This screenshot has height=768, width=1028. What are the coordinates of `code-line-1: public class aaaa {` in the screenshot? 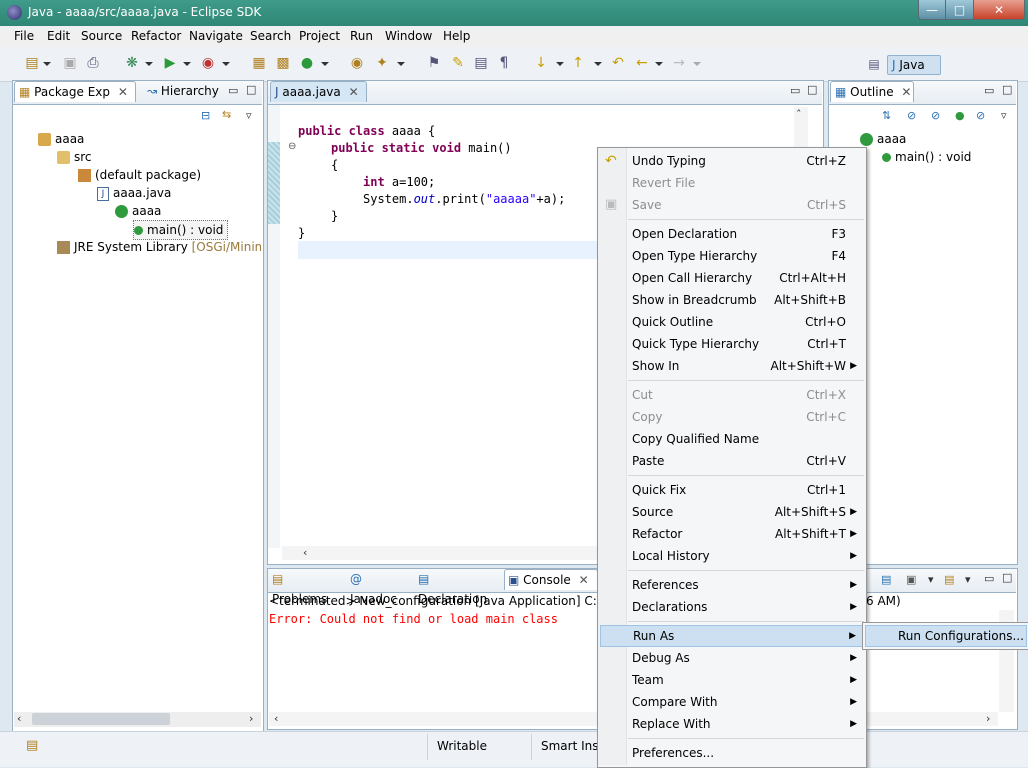 It's located at (366, 131).